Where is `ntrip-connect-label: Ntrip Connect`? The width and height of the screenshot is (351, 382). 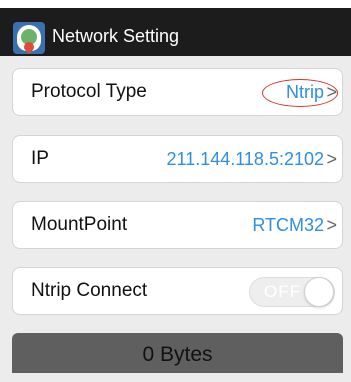 ntrip-connect-label: Ntrip Connect is located at coordinates (89, 290).